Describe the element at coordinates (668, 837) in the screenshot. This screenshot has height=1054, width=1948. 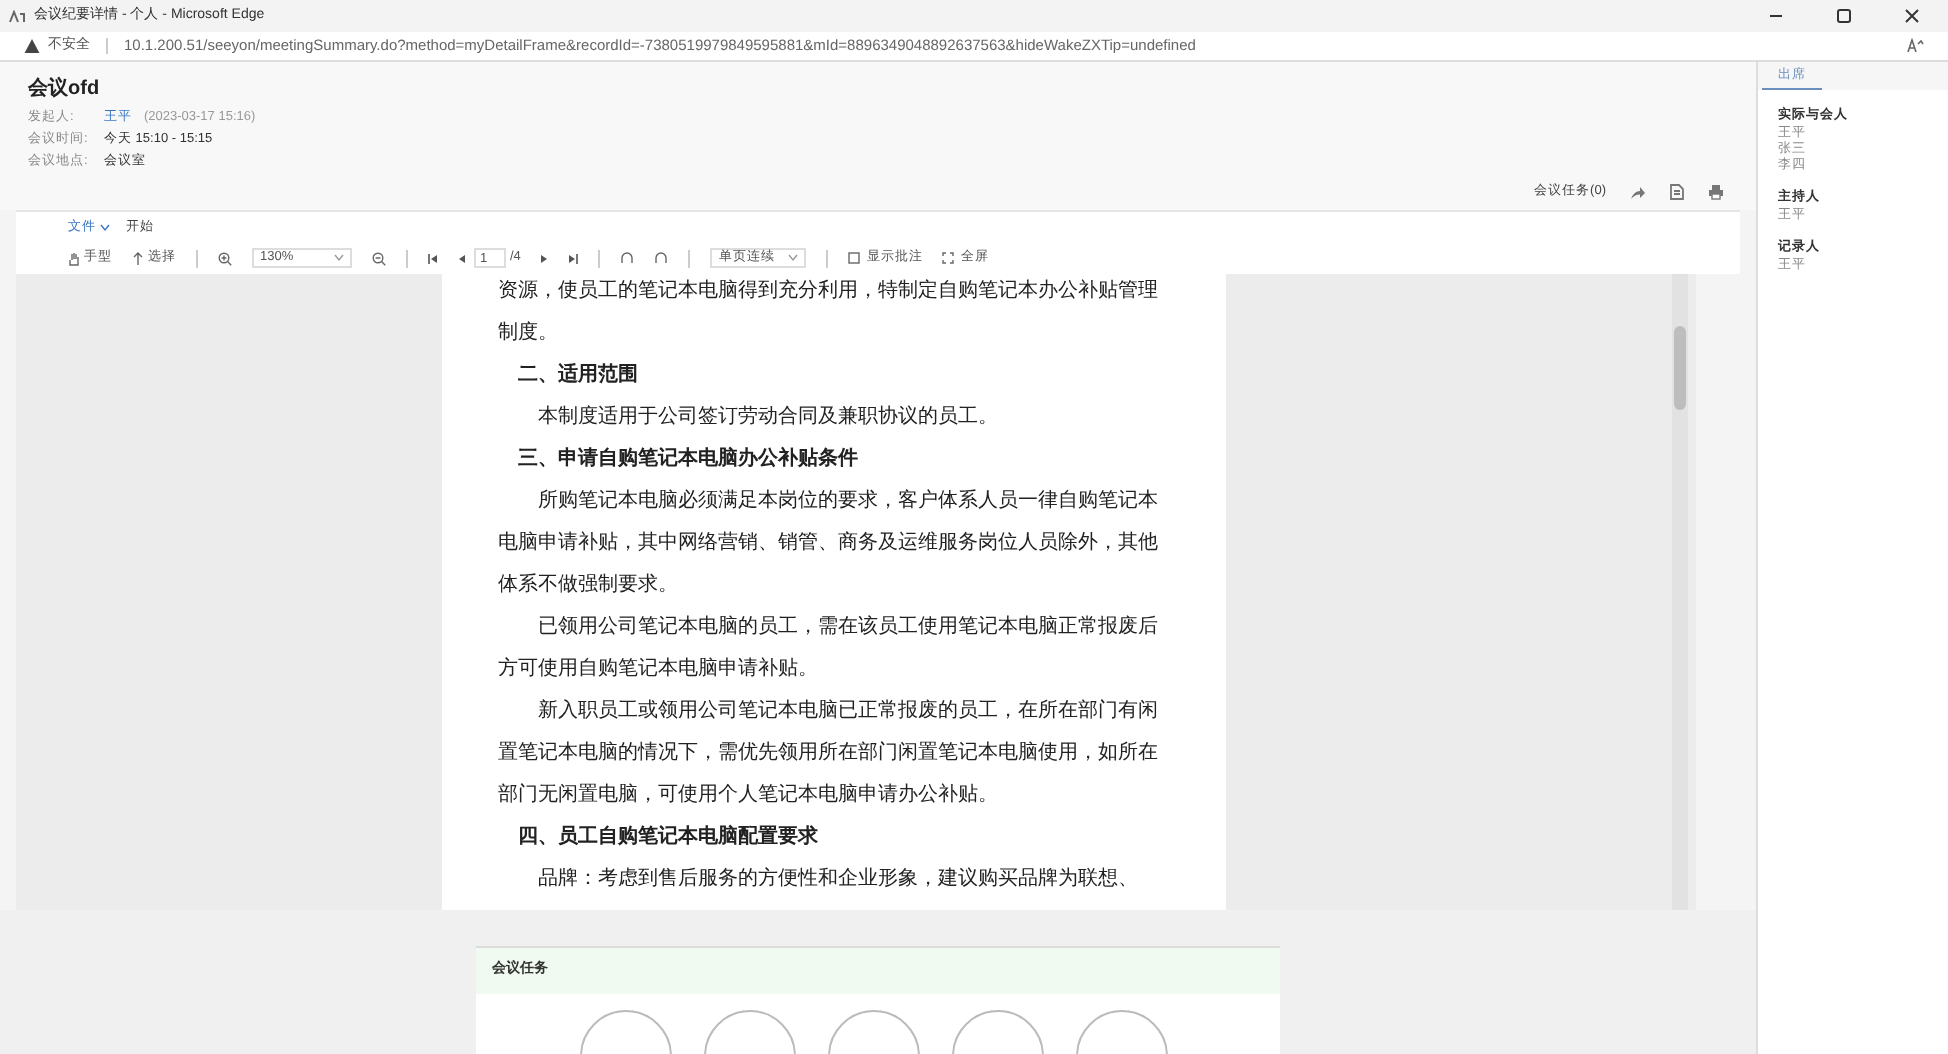
I see `section-heading: 四、员工自购笔记本电脑配置要求` at that location.